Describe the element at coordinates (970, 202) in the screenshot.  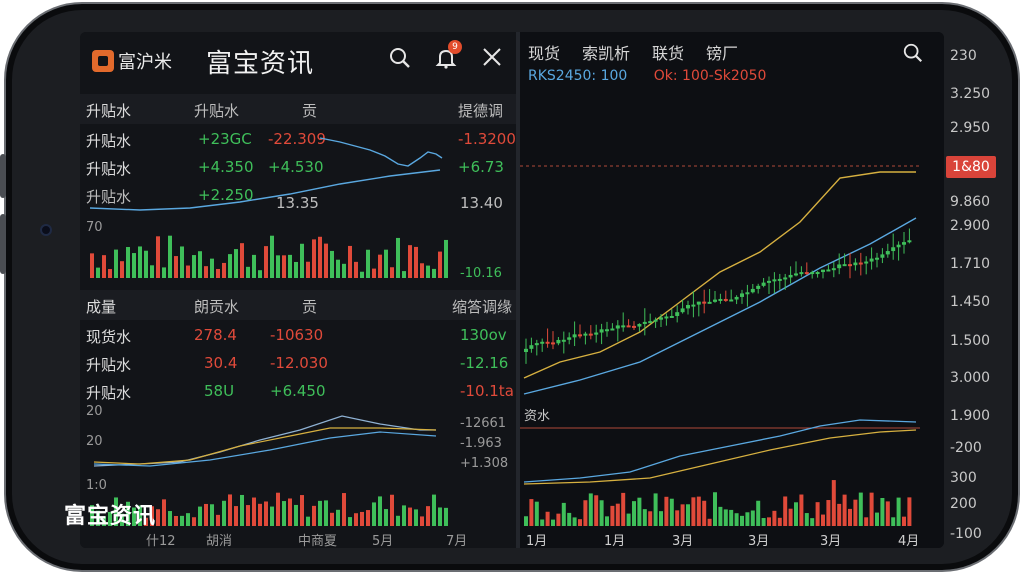
I see `y-axis-label: 9.860` at that location.